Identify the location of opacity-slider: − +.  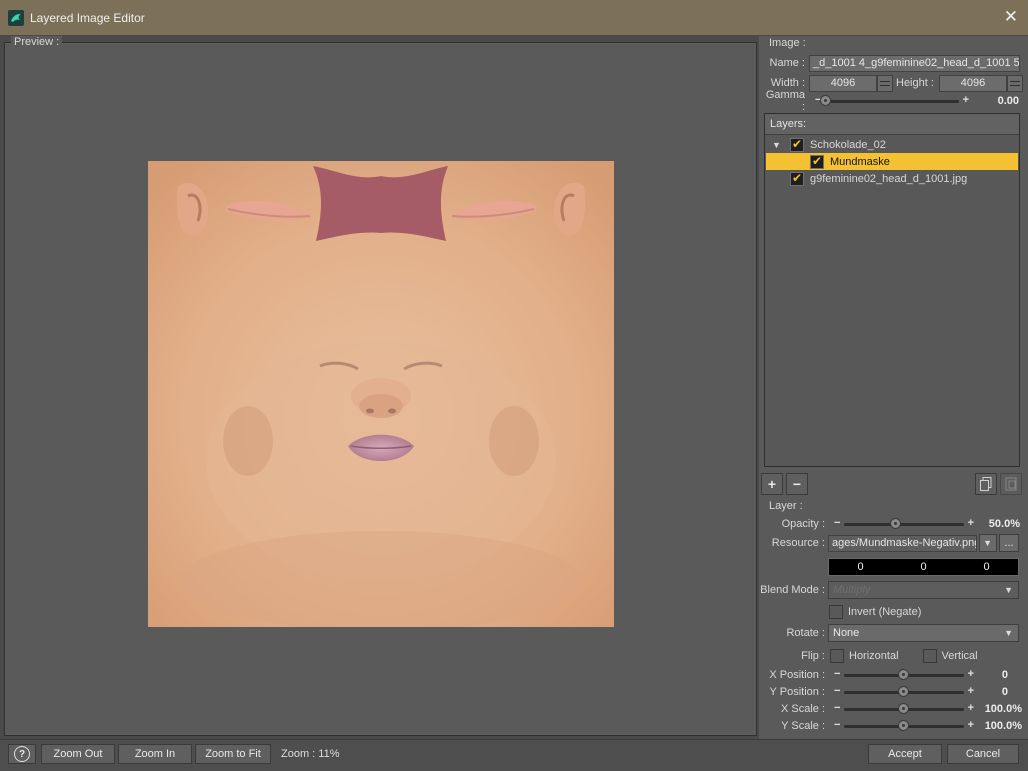
(904, 524).